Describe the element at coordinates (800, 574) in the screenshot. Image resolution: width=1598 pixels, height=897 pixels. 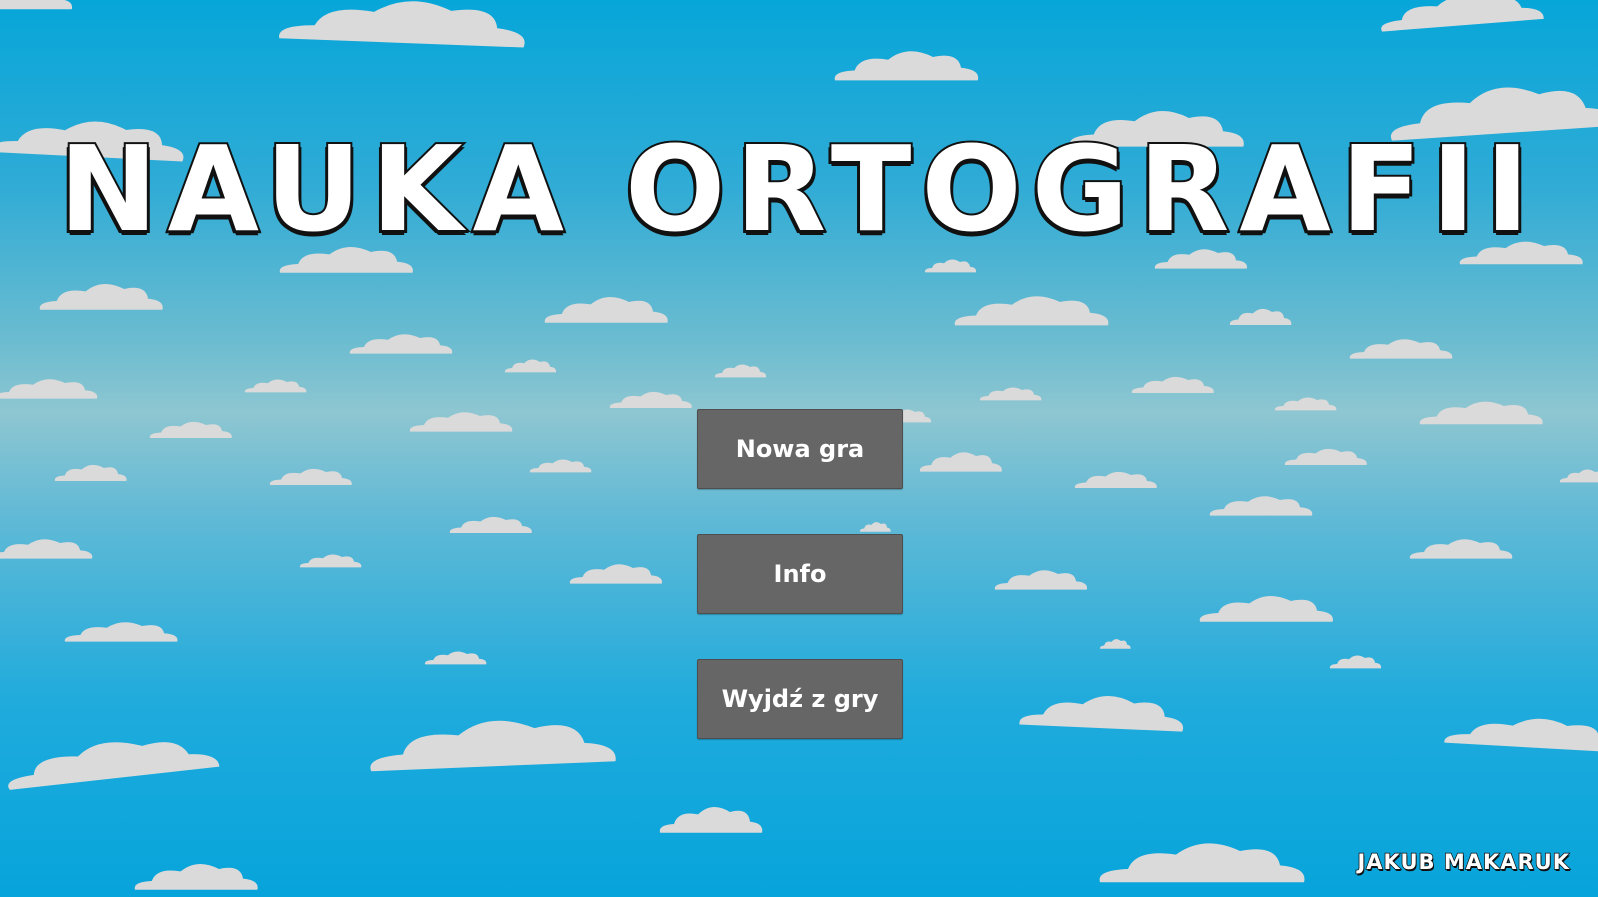
I see `info-button: Info` at that location.